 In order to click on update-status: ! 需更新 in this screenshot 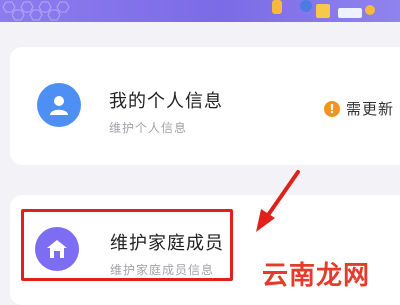, I will do `click(358, 108)`.